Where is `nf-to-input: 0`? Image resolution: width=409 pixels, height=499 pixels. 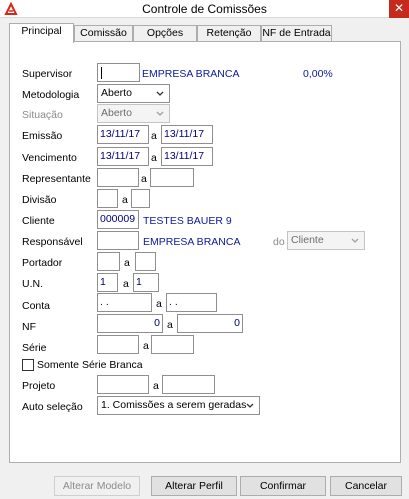
nf-to-input: 0 is located at coordinates (210, 323).